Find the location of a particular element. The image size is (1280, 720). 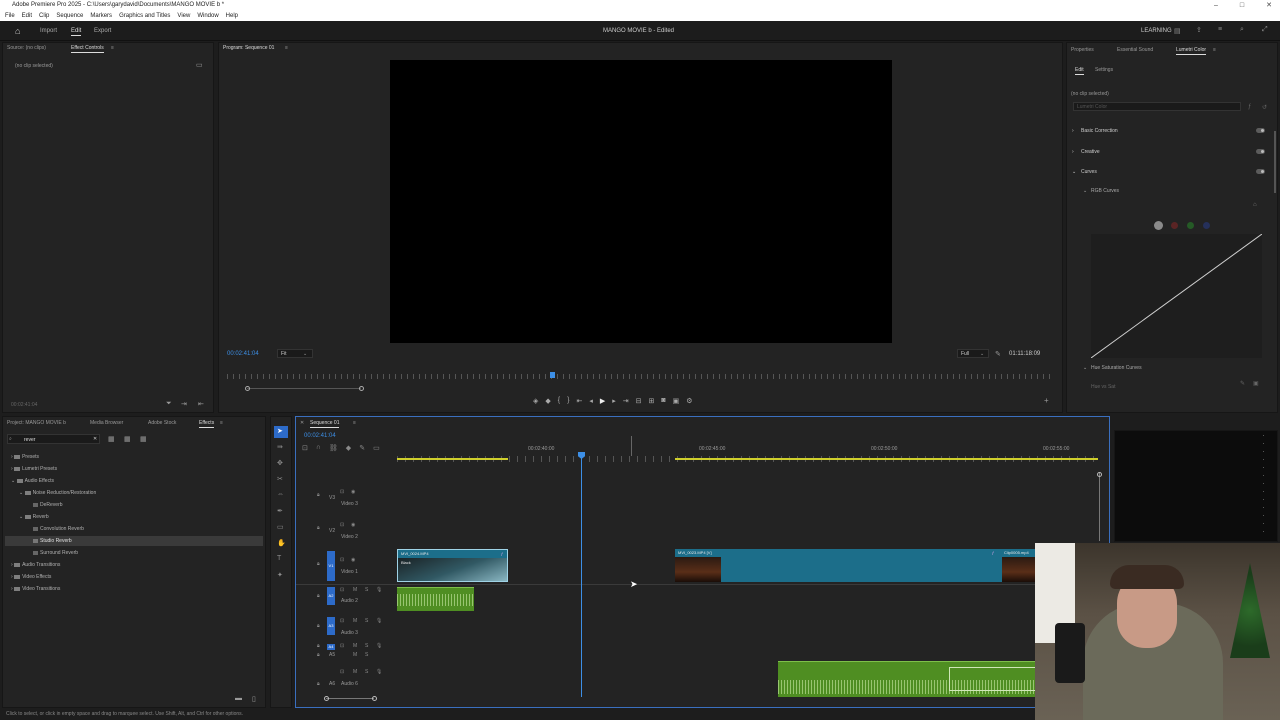

tab-source: Source: (no clips) is located at coordinates (26, 48).